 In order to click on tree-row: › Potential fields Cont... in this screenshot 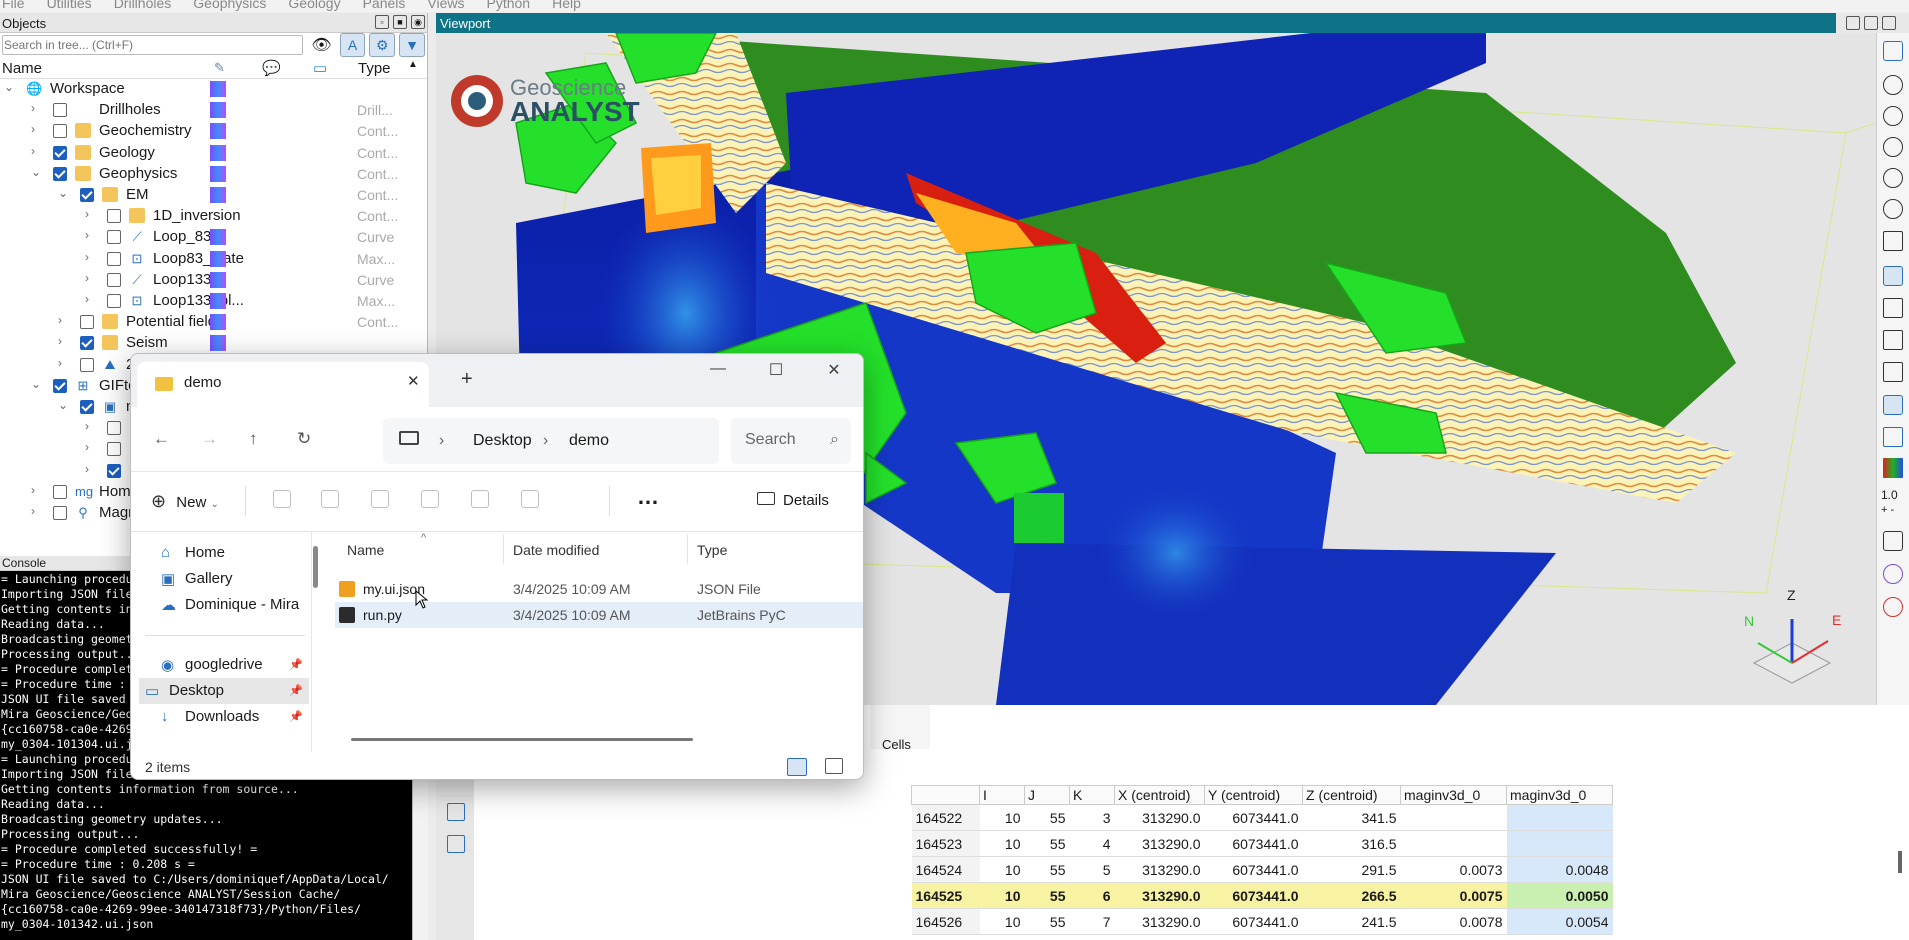, I will do `click(210, 322)`.